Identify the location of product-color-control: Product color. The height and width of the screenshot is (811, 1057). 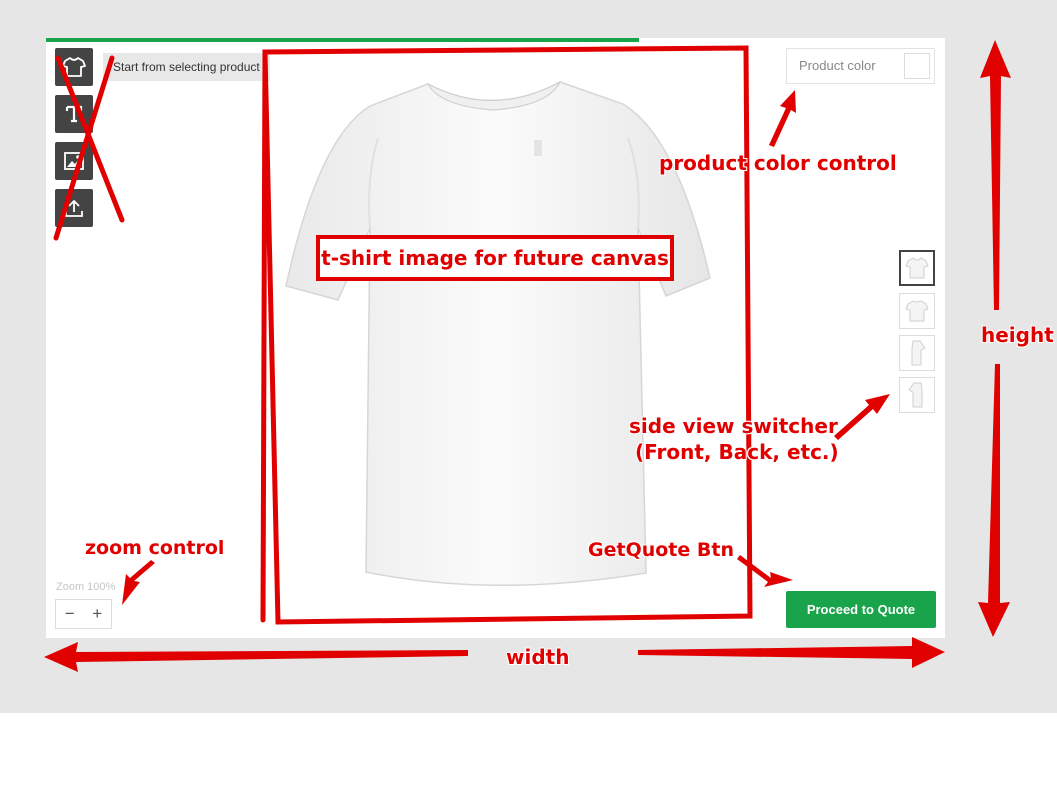
(860, 66).